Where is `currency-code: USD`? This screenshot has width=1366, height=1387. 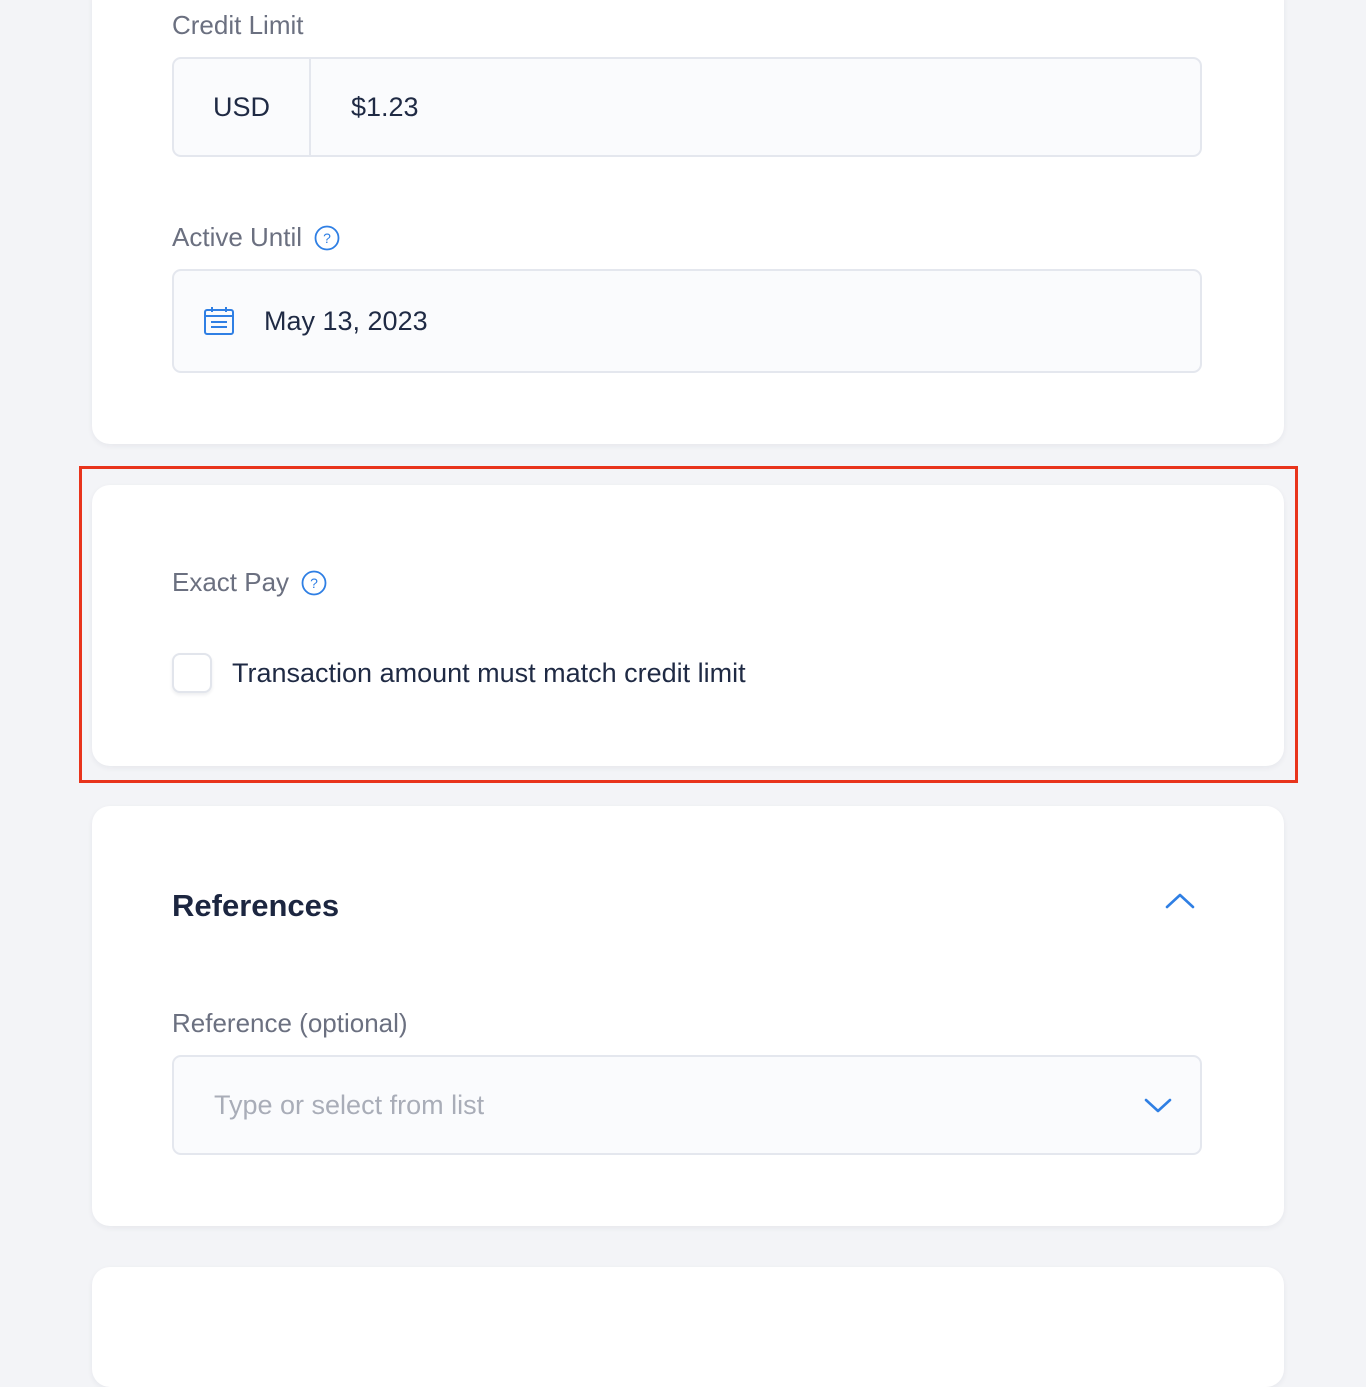 currency-code: USD is located at coordinates (241, 106).